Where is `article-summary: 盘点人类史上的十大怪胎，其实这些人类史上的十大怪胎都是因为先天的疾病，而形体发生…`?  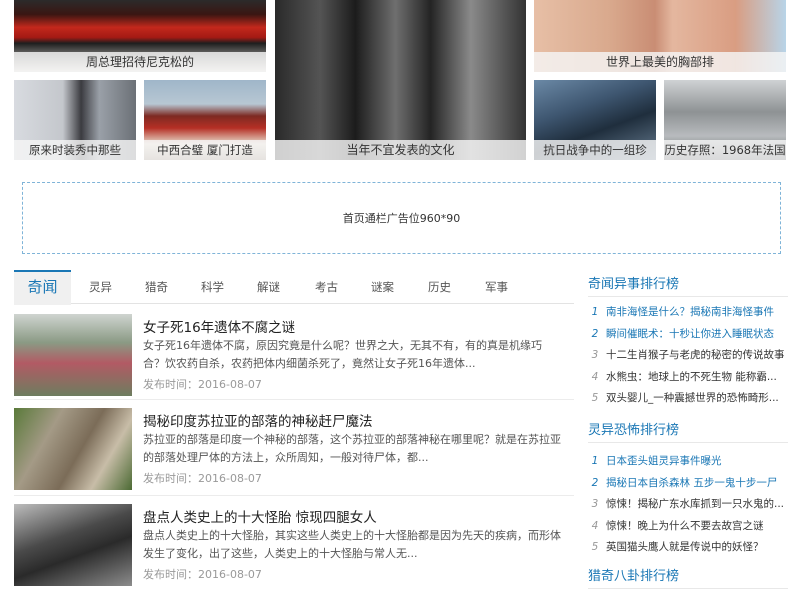
article-summary: 盘点人类史上的十大怪胎，其实这些人类史上的十大怪胎都是因为先天的疾病，而形体发生… is located at coordinates (352, 544).